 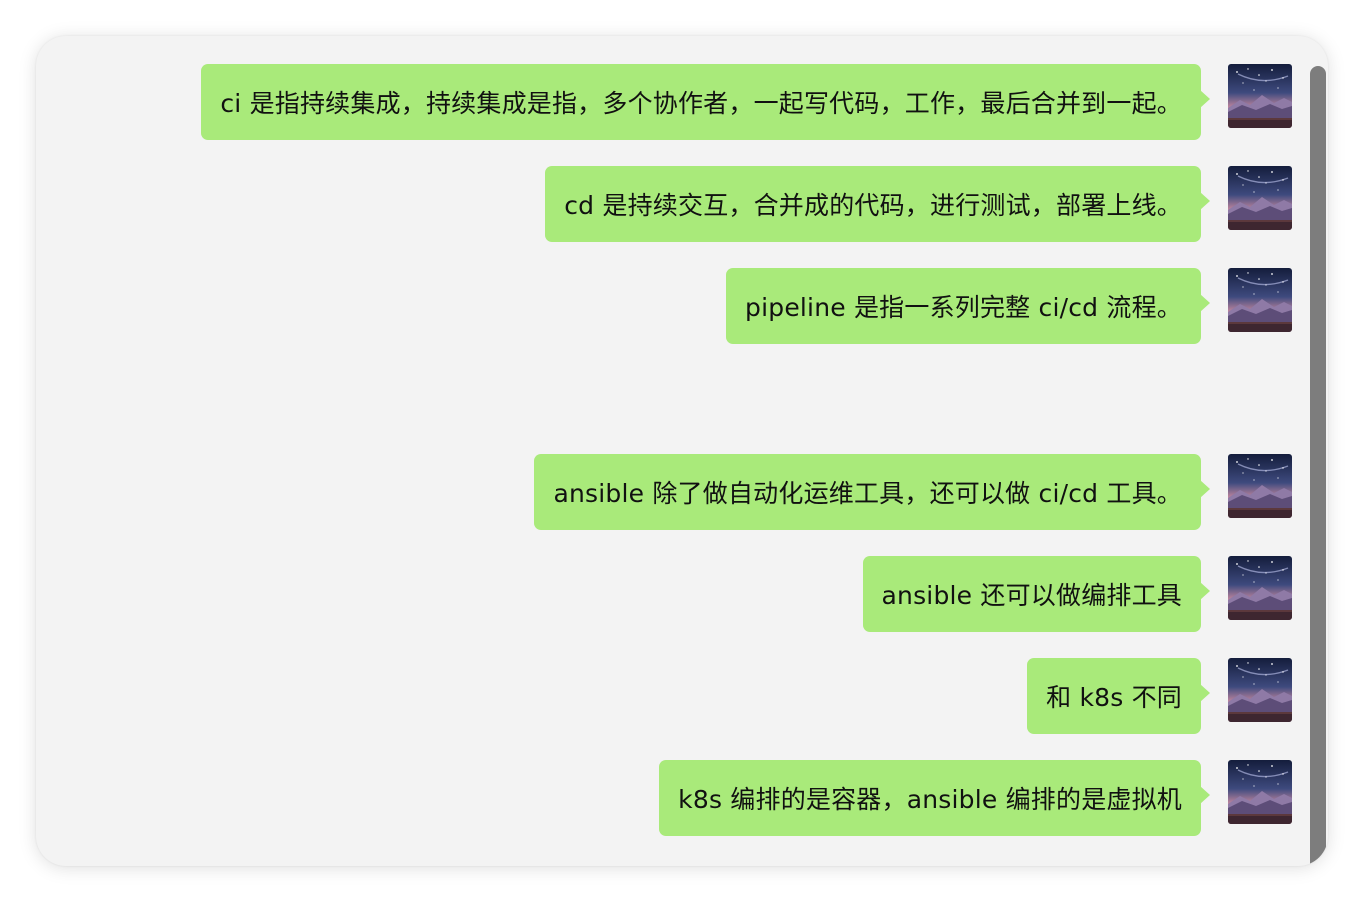 I want to click on message-bubble: k8s 编排的是容器，ansible 编排的是虚拟机, so click(x=934, y=798).